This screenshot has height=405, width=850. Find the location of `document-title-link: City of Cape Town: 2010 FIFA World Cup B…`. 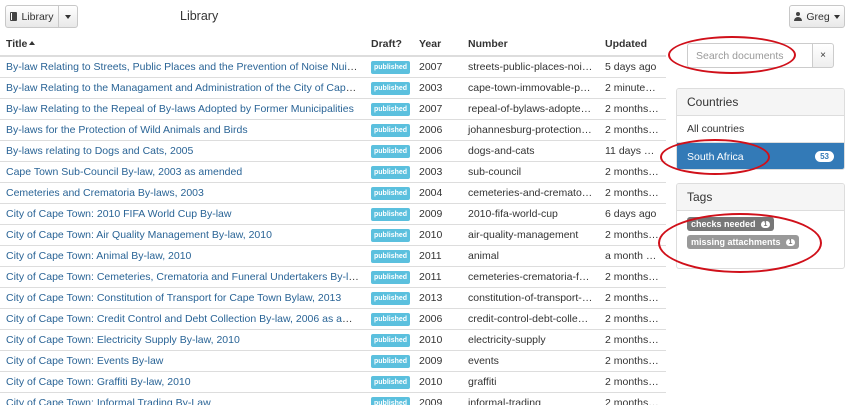

document-title-link: City of Cape Town: 2010 FIFA World Cup B… is located at coordinates (118, 214).